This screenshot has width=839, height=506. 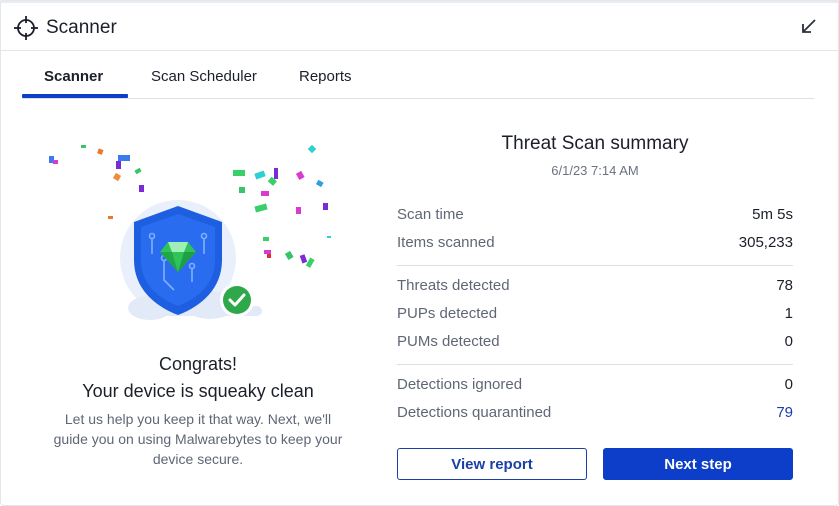 I want to click on row-value: 78, so click(x=784, y=285).